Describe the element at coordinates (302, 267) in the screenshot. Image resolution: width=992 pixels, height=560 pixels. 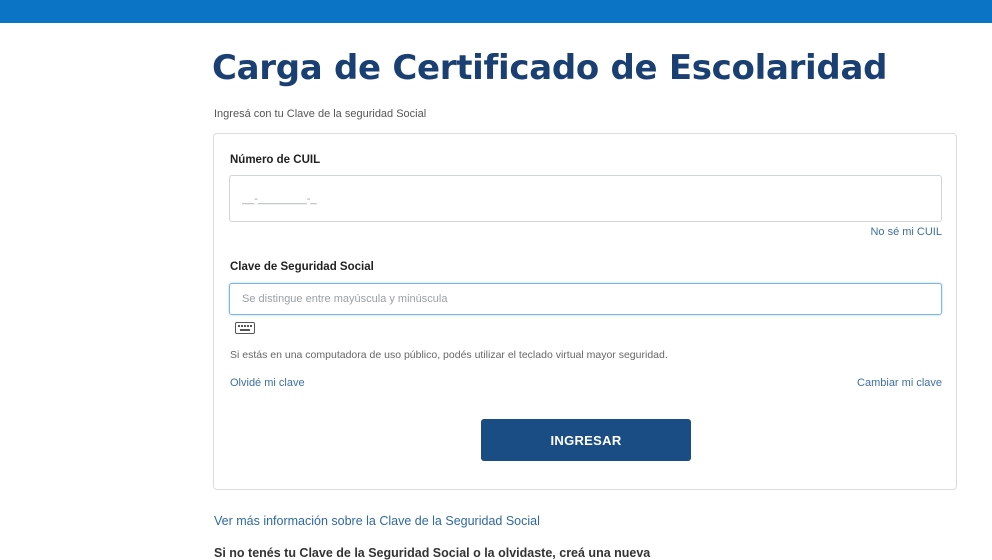
I see `clave-label: Clave de Seguridad Social` at that location.